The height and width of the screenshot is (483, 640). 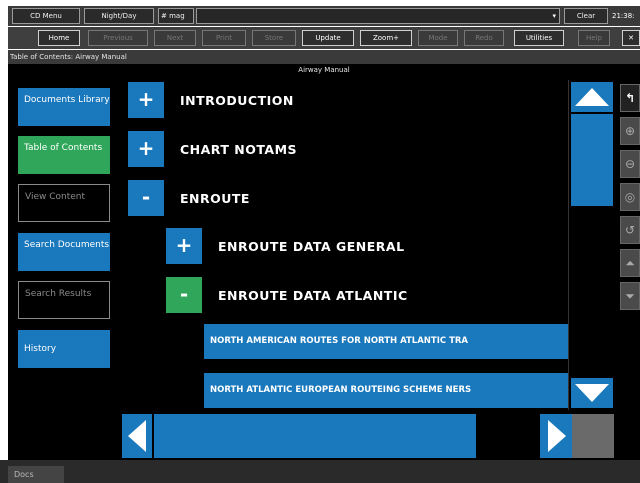 What do you see at coordinates (554, 16) in the screenshot?
I see `chevron-down-icon: ▾` at bounding box center [554, 16].